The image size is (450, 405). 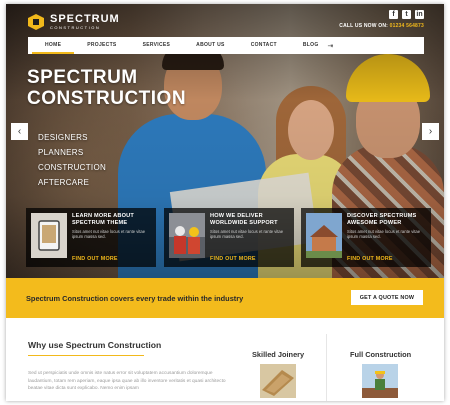 What do you see at coordinates (278, 381) in the screenshot?
I see `joinery-thumbnail` at bounding box center [278, 381].